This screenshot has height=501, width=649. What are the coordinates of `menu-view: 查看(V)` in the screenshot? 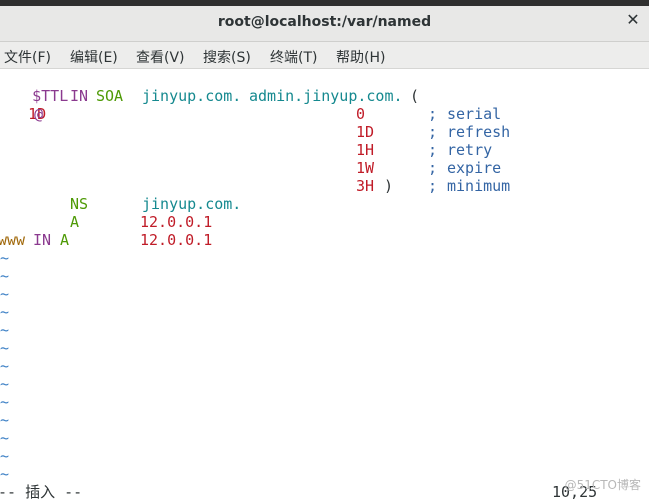 It's located at (160, 57).